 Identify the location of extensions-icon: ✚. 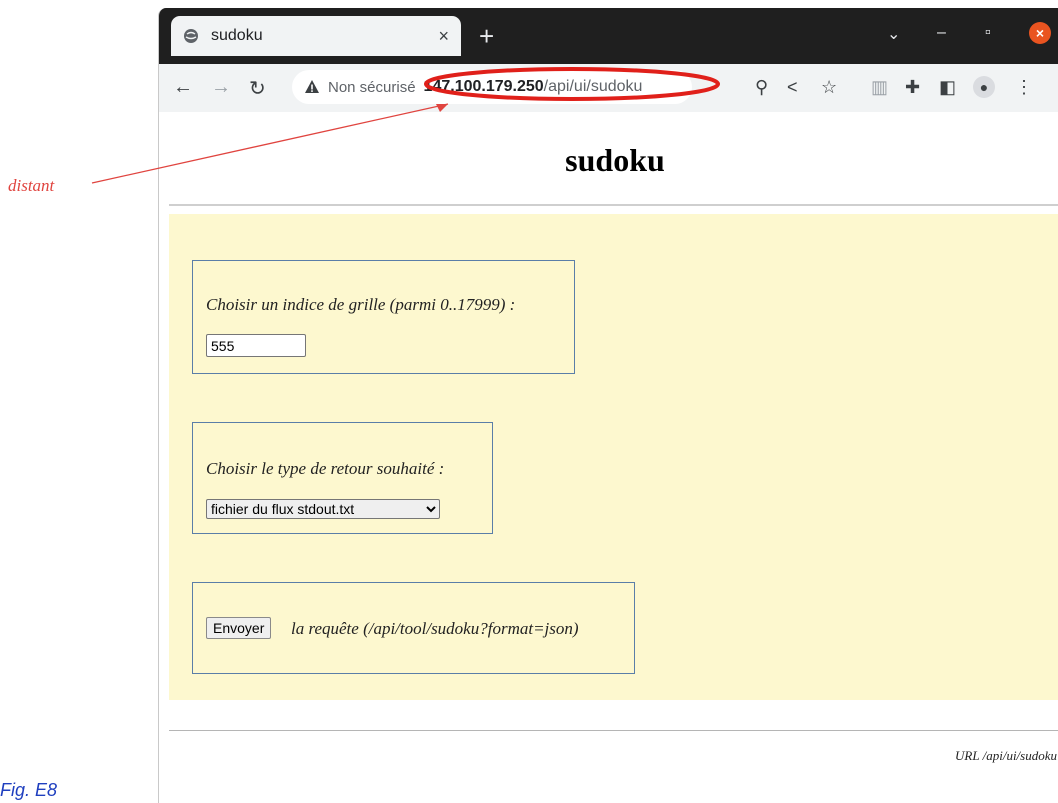
(912, 87).